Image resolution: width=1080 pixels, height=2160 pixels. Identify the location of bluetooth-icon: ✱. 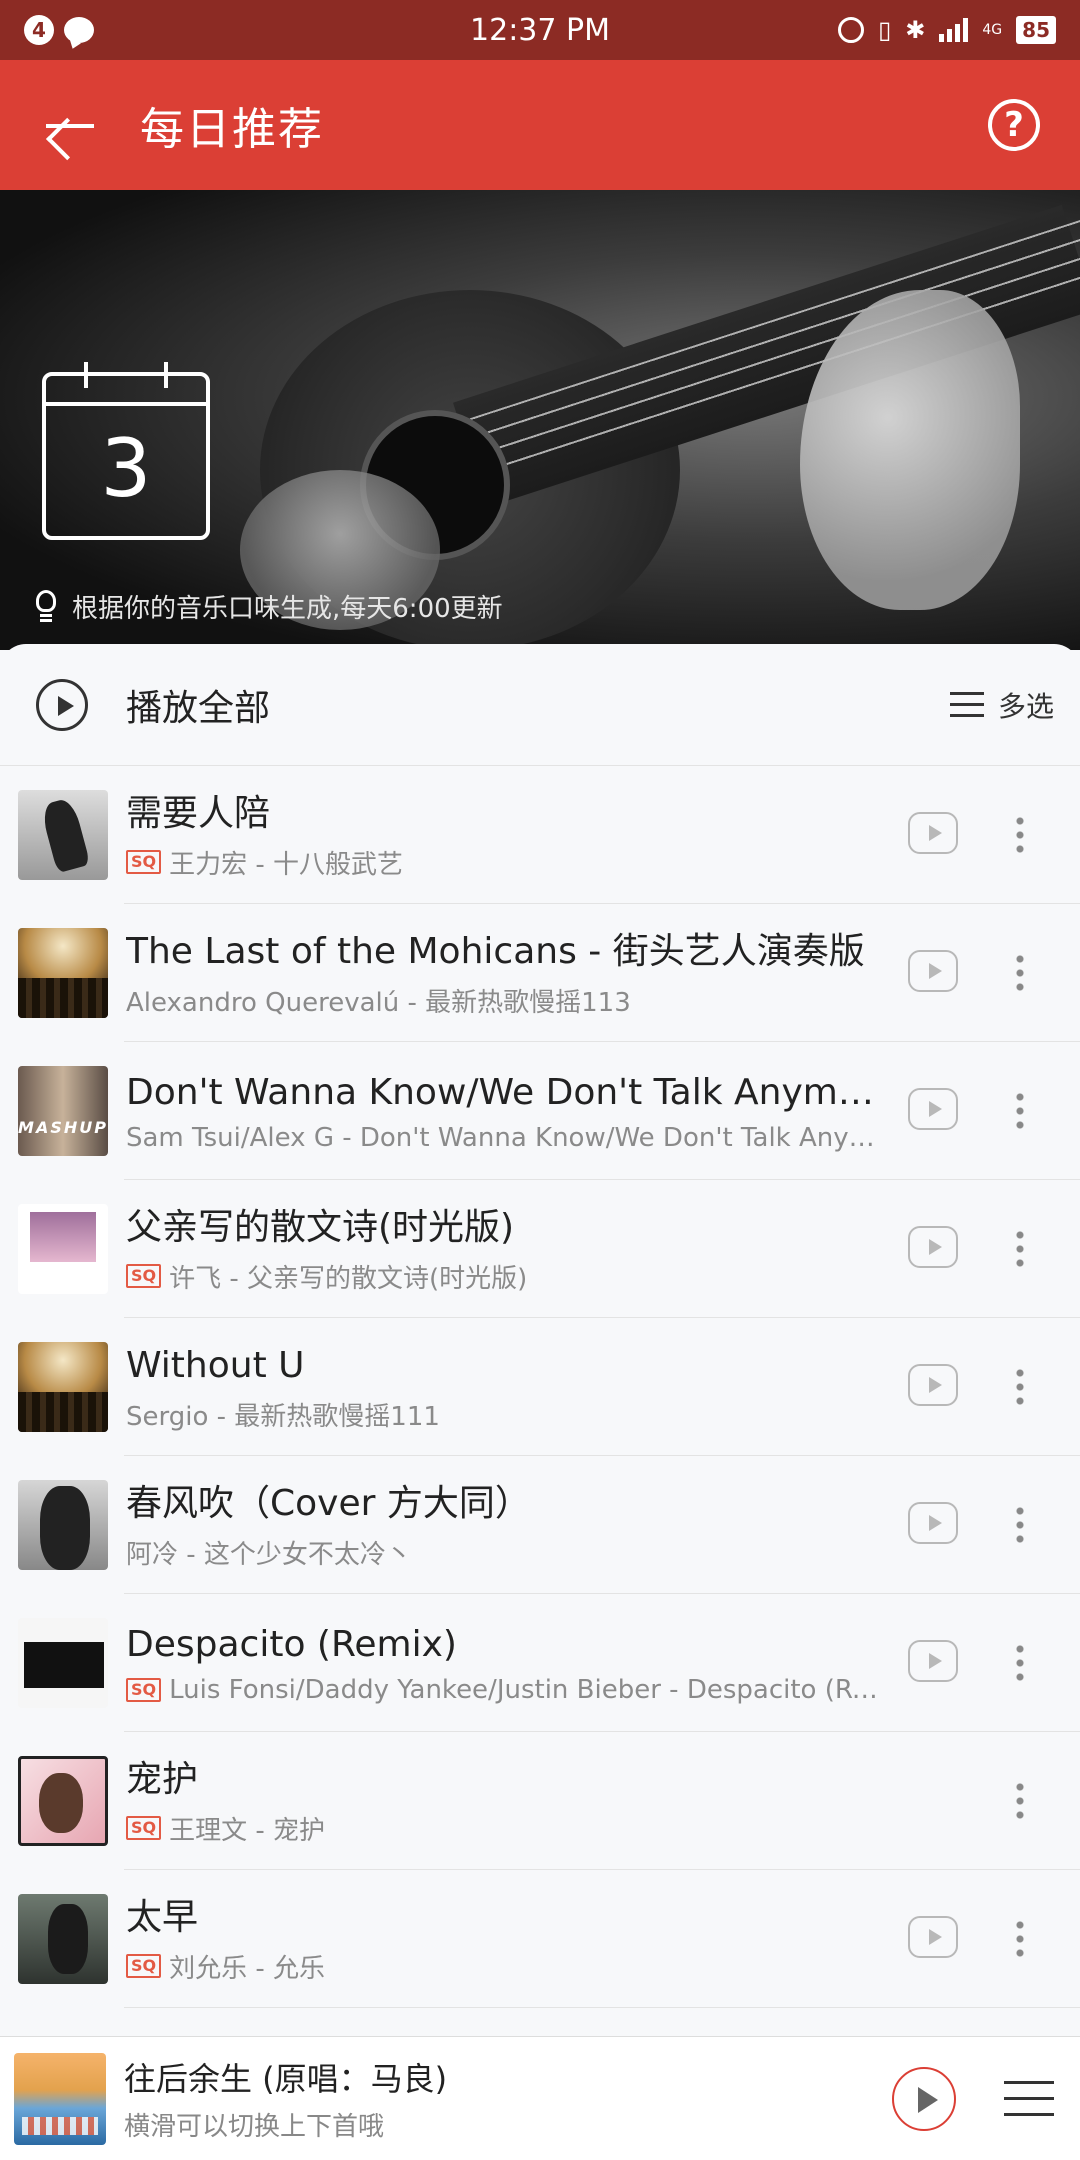
(915, 30).